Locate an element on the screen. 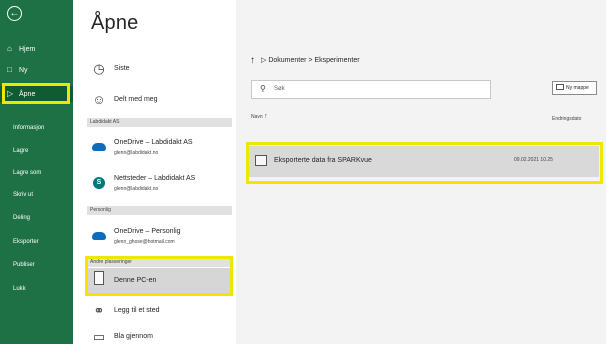 This screenshot has height=348, width=606. new-document-icon: □ is located at coordinates (9, 69).